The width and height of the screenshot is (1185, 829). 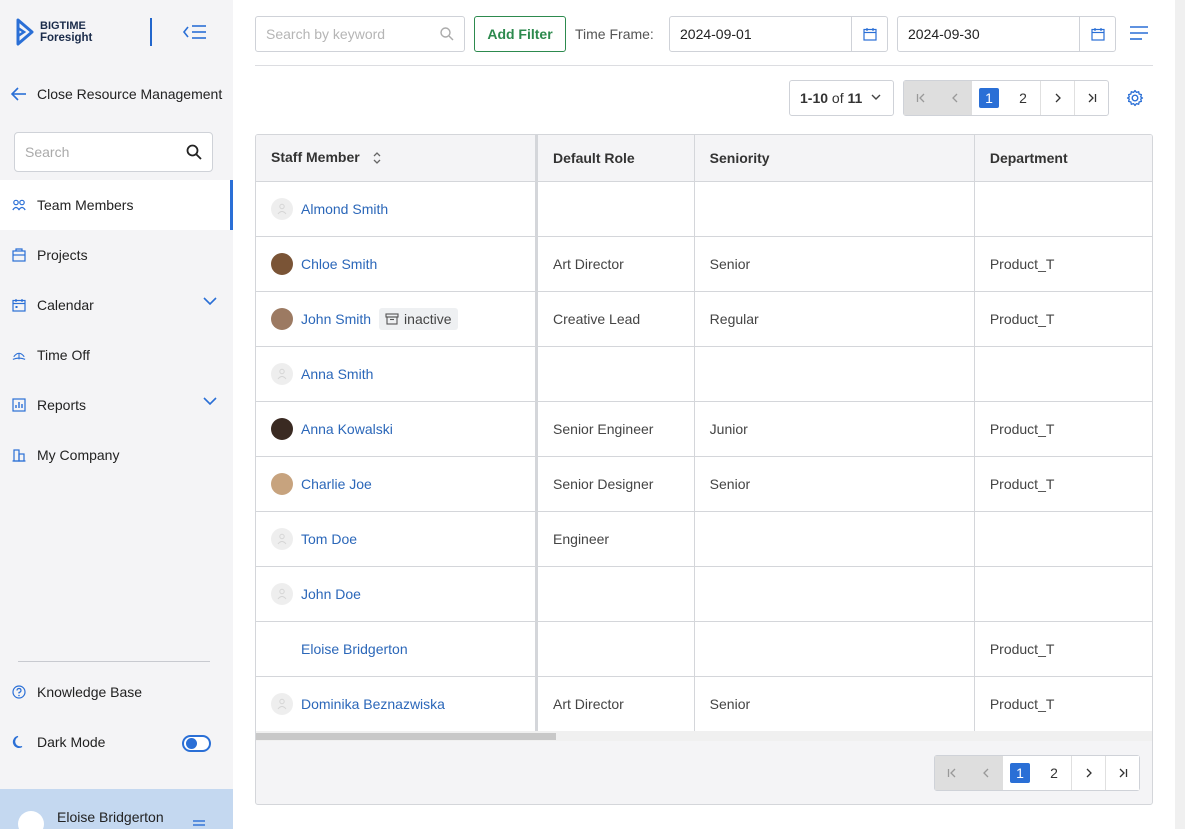 I want to click on dark-mode-label: Dark Mode, so click(x=71, y=742).